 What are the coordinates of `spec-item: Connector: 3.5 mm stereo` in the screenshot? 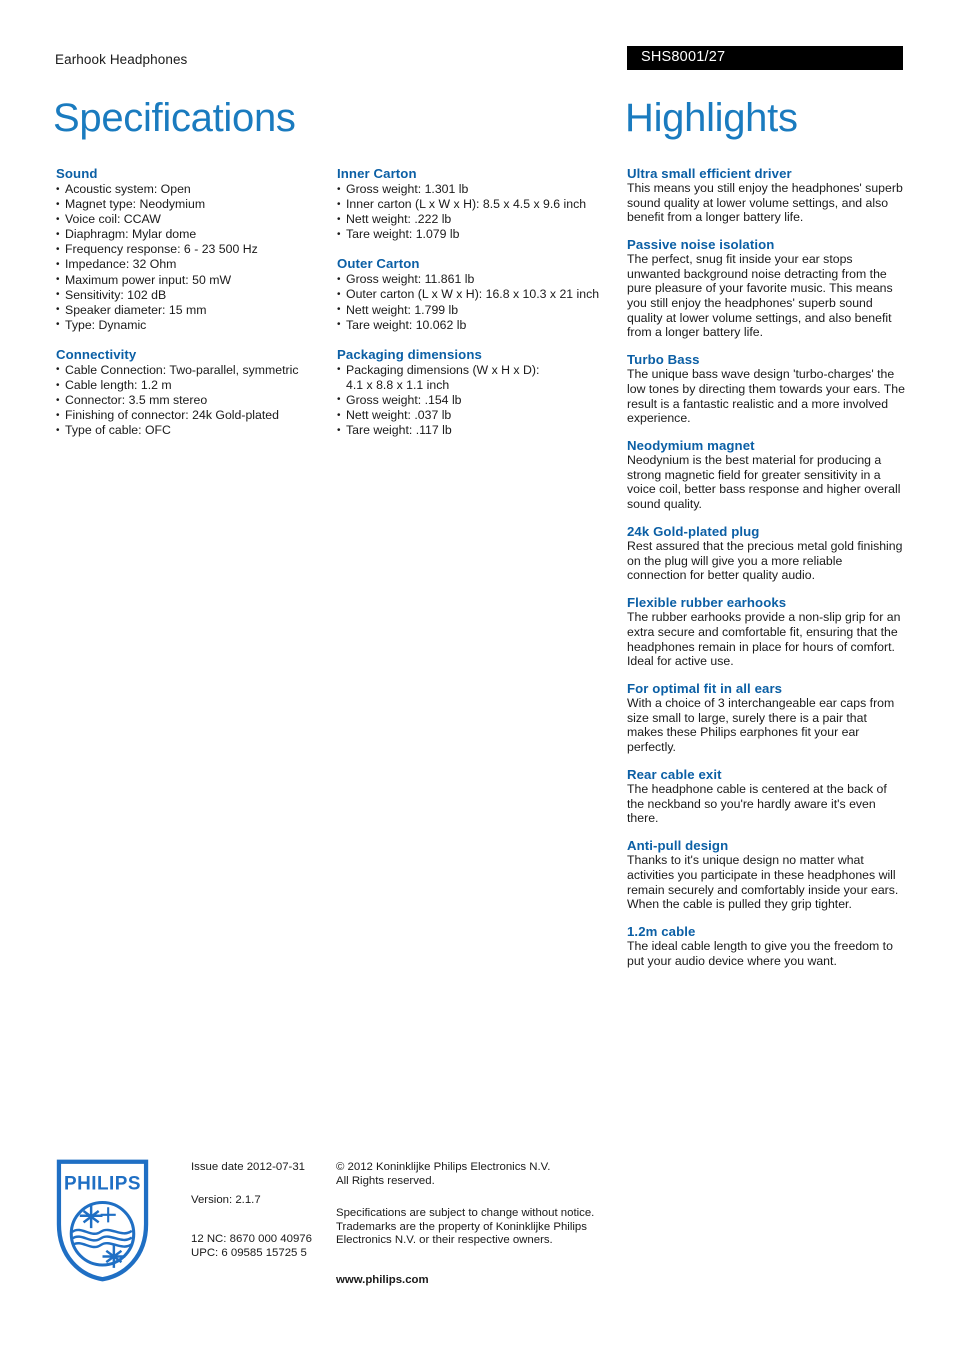 It's located at (192, 400).